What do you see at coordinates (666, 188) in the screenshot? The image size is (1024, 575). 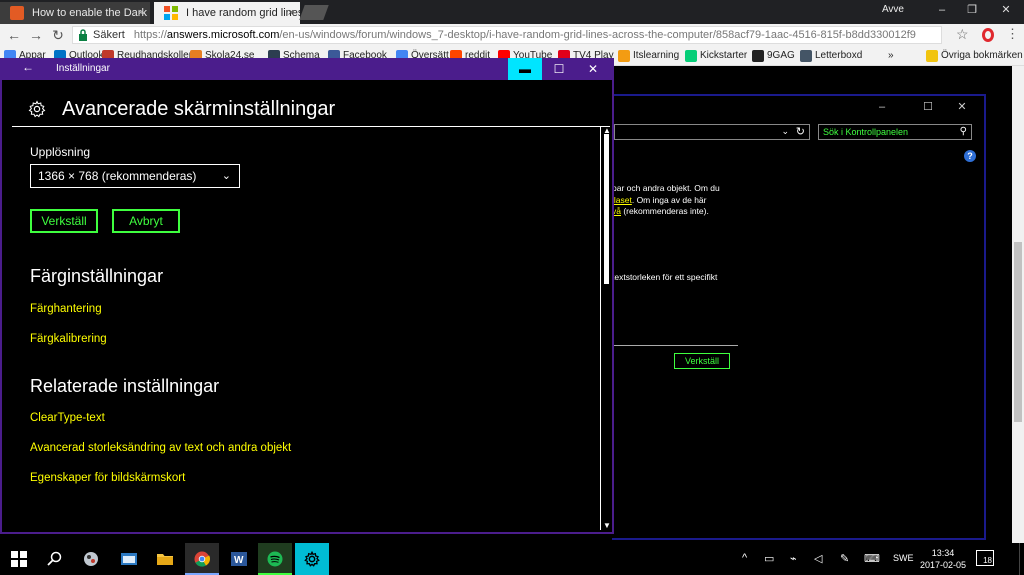 I see `description-text: par och andra objekt. Om du` at bounding box center [666, 188].